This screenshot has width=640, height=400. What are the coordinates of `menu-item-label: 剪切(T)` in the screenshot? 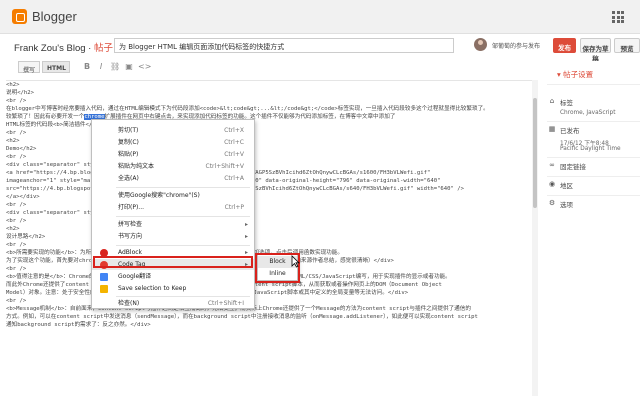 It's located at (128, 130).